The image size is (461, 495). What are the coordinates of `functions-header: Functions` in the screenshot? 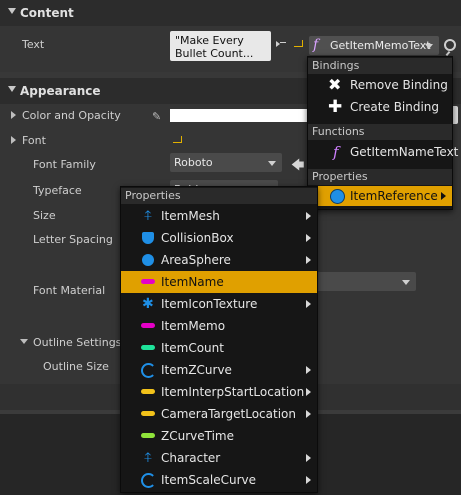 It's located at (380, 132).